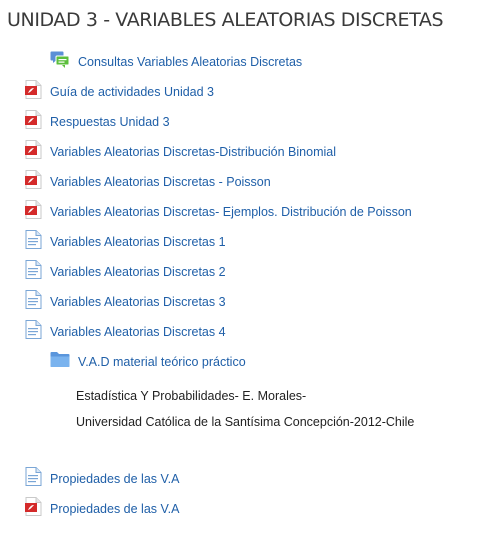 The width and height of the screenshot is (496, 539). I want to click on activity-pdf-guia: Guía de actividades Unidad 3, so click(119, 92).